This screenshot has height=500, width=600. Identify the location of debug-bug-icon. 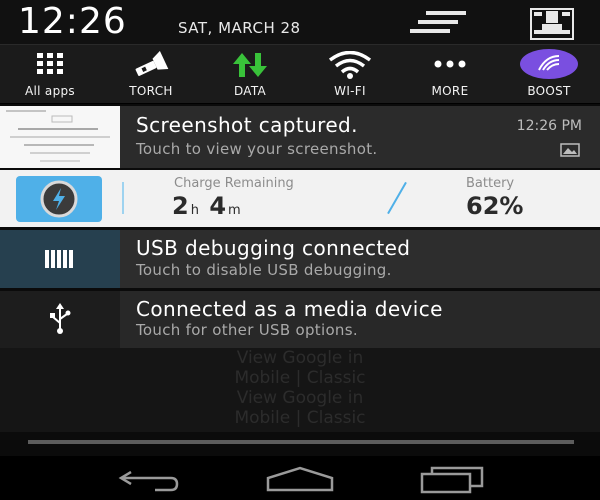
(59, 259).